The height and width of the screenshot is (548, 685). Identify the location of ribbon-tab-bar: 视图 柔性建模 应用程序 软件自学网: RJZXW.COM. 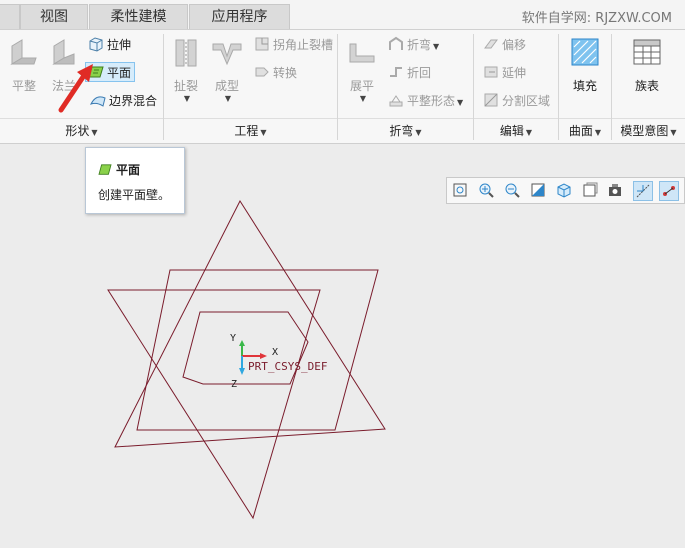
(342, 15).